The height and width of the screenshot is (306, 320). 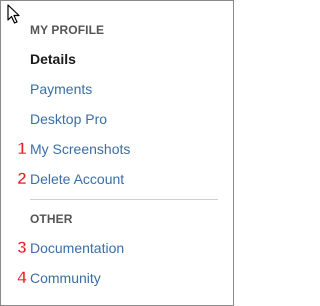 I want to click on step-number-badge-3: 3, so click(x=22, y=247).